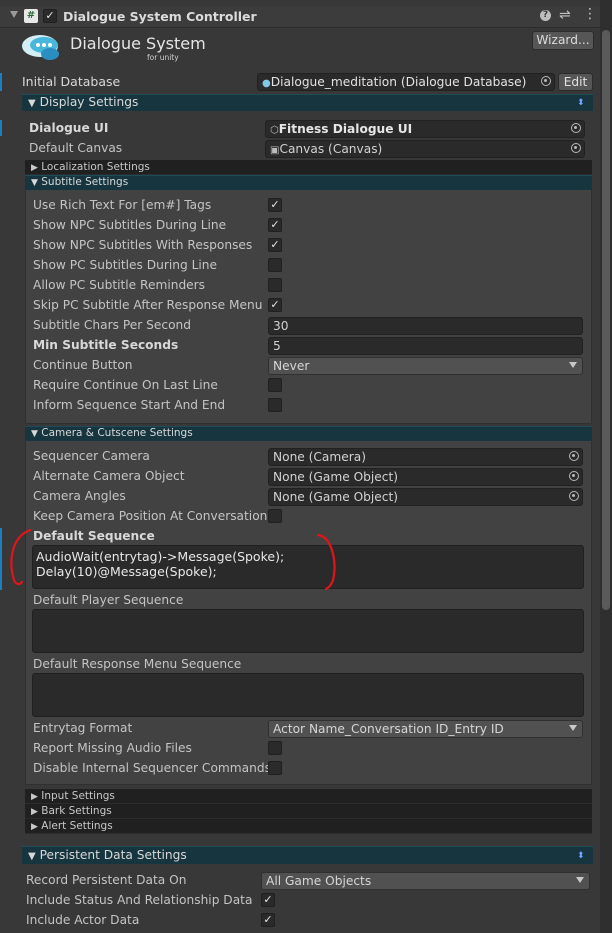 The width and height of the screenshot is (612, 933). Describe the element at coordinates (275, 768) in the screenshot. I see `disable-internal-checkbox` at that location.